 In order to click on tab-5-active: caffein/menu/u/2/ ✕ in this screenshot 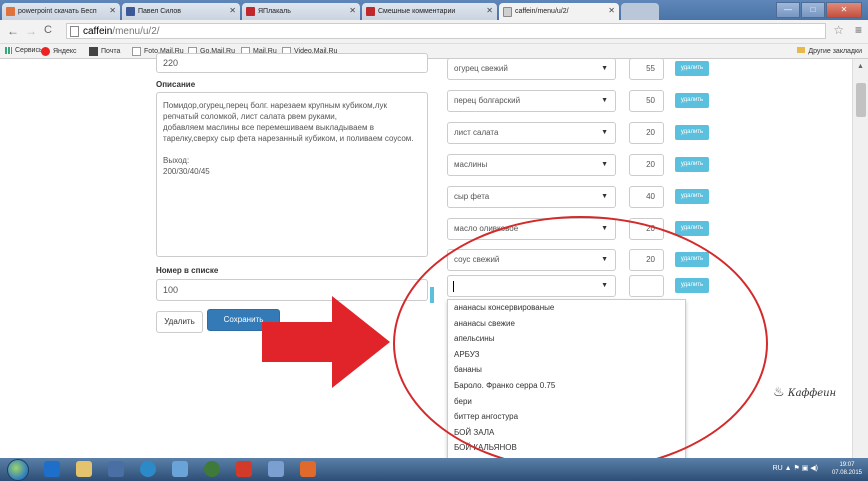, I will do `click(559, 11)`.